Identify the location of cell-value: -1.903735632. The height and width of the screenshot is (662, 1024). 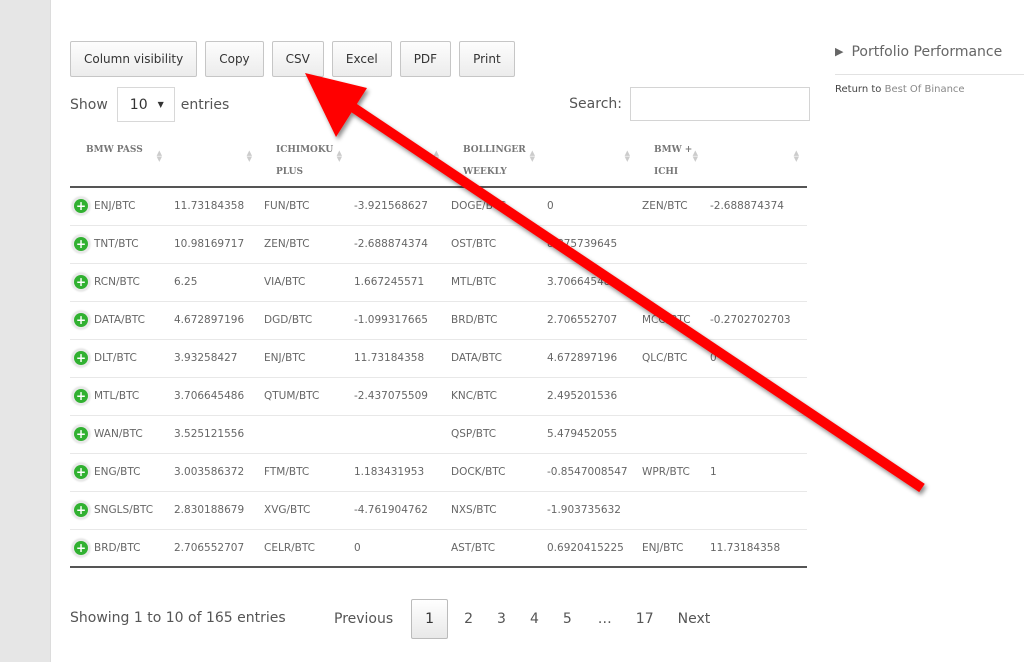
(584, 510).